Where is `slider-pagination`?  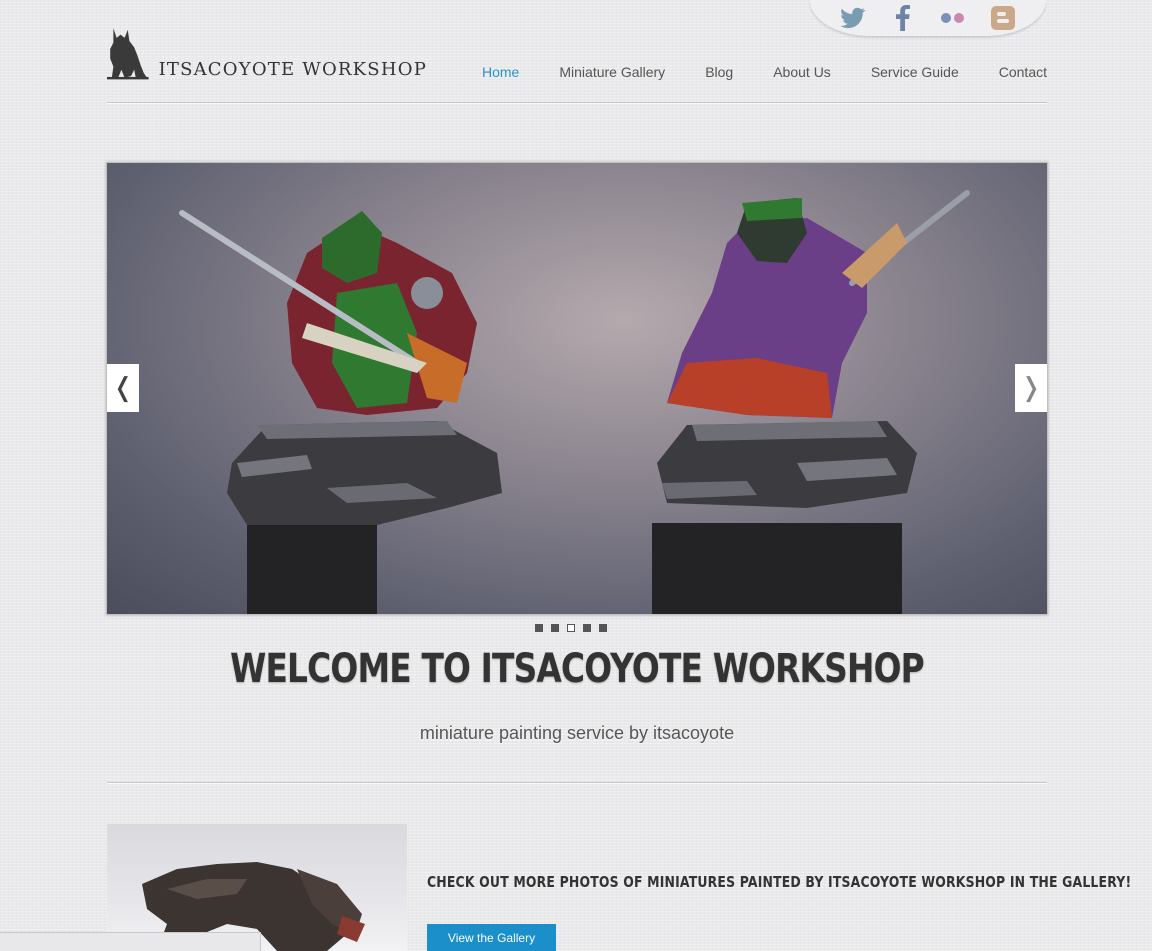
slider-pagination is located at coordinates (571, 628).